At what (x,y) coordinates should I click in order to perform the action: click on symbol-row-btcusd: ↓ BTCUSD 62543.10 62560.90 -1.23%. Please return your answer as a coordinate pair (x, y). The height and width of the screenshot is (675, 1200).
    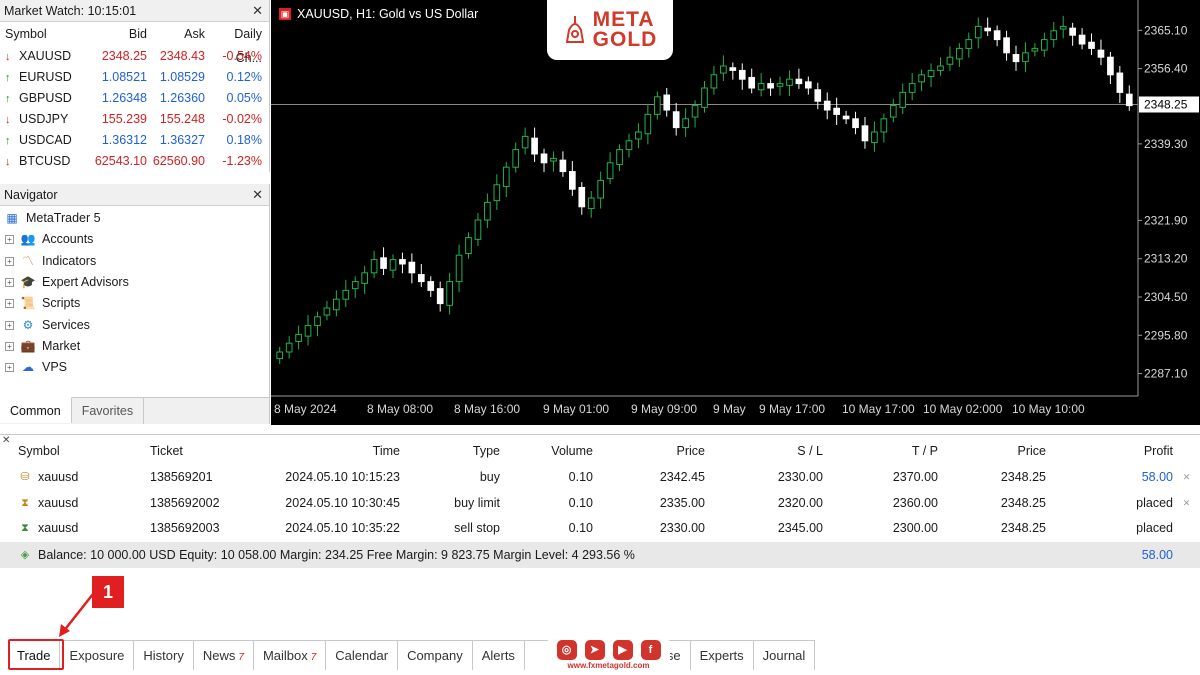
    Looking at the image, I should click on (134, 161).